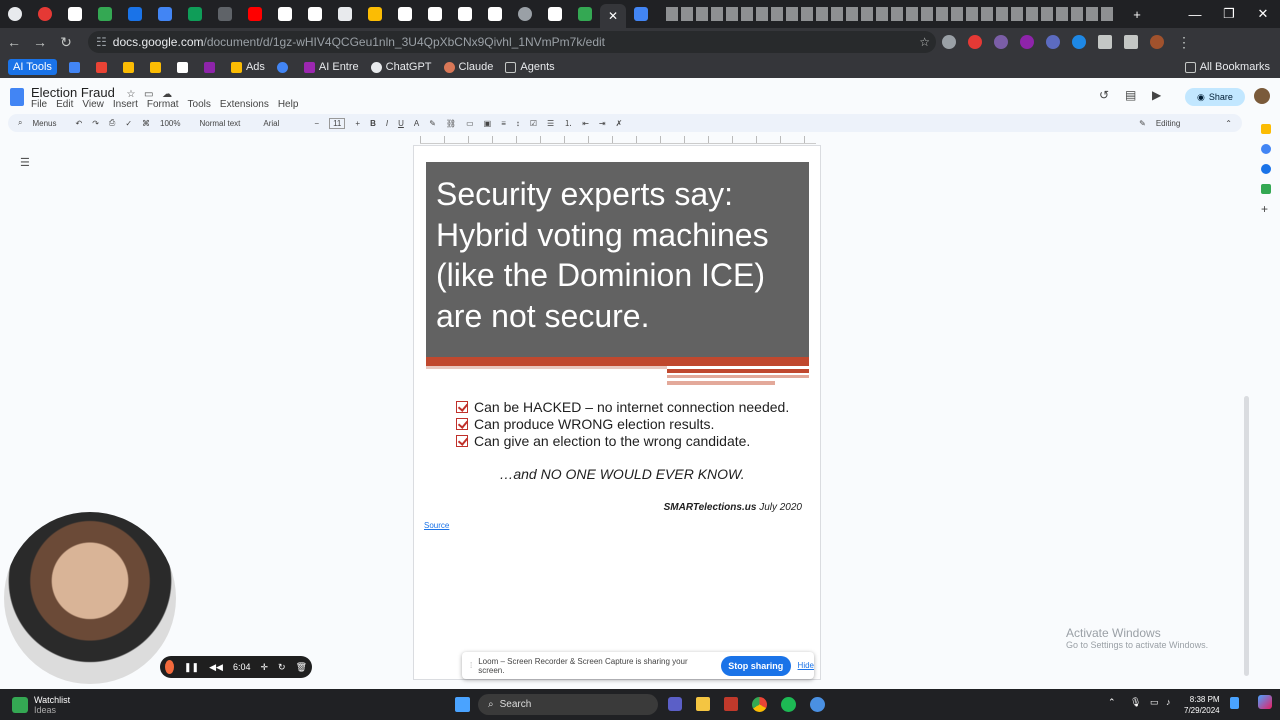  What do you see at coordinates (288, 104) in the screenshot?
I see `menu-help: Help` at bounding box center [288, 104].